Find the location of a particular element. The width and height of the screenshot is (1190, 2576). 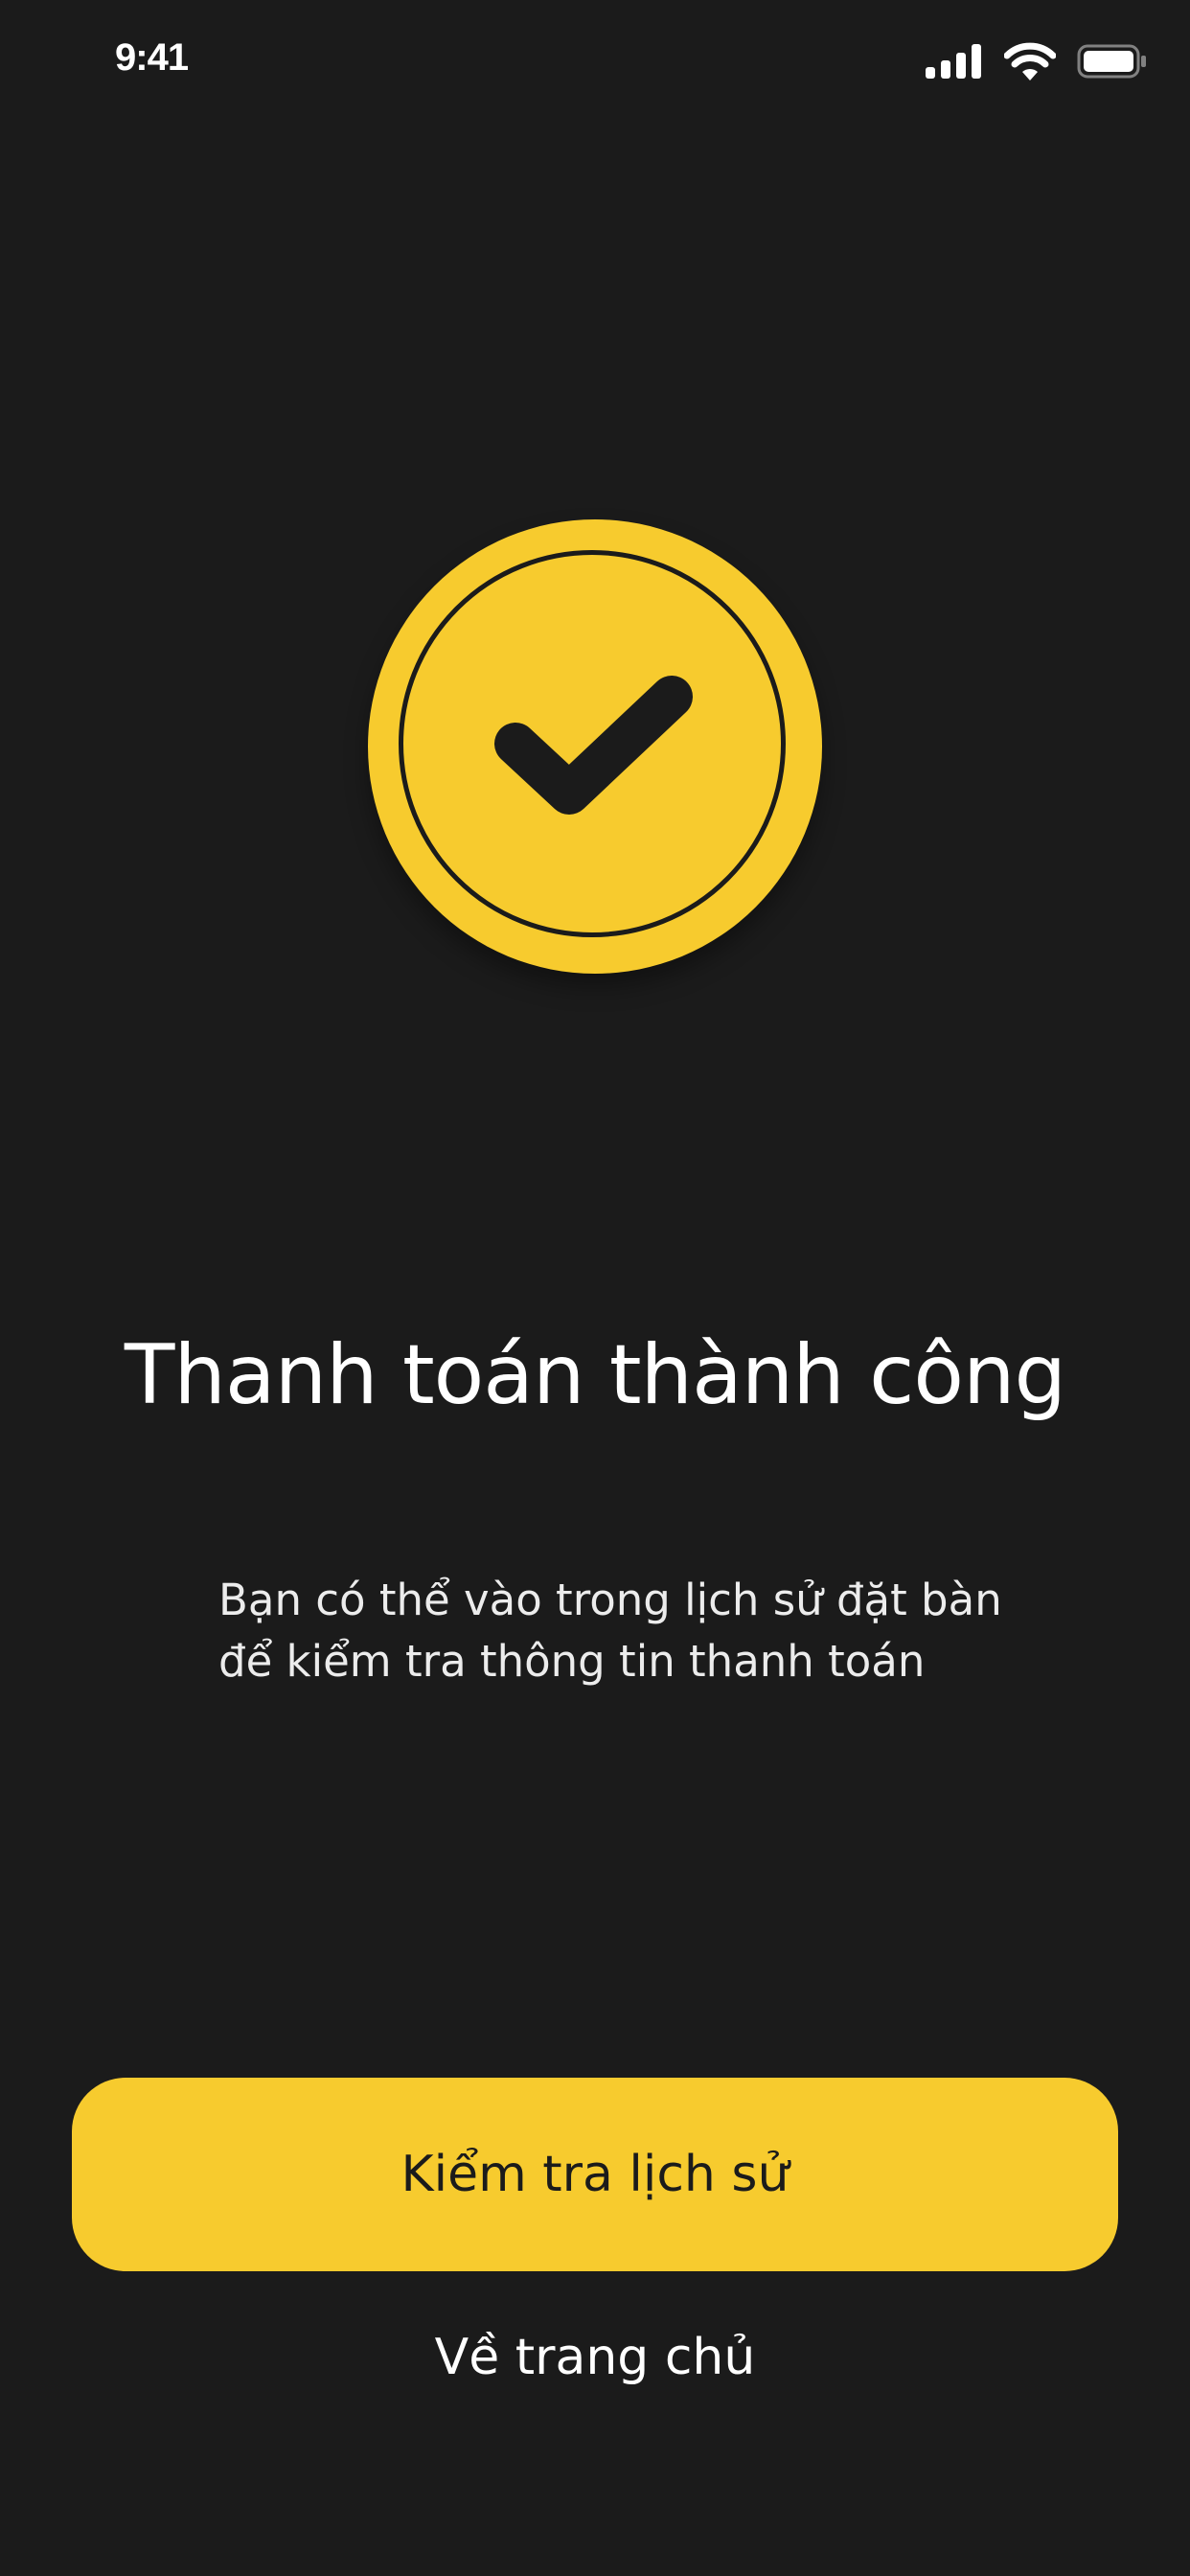

message-line-2: để kiểm tra thông tin thanh toán is located at coordinates (572, 1661).